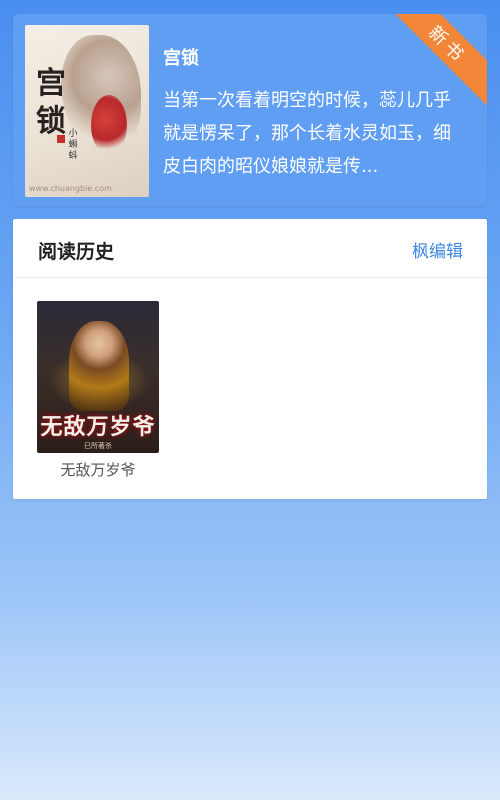 The width and height of the screenshot is (500, 800). Describe the element at coordinates (99, 366) in the screenshot. I see `cover-figure-art` at that location.